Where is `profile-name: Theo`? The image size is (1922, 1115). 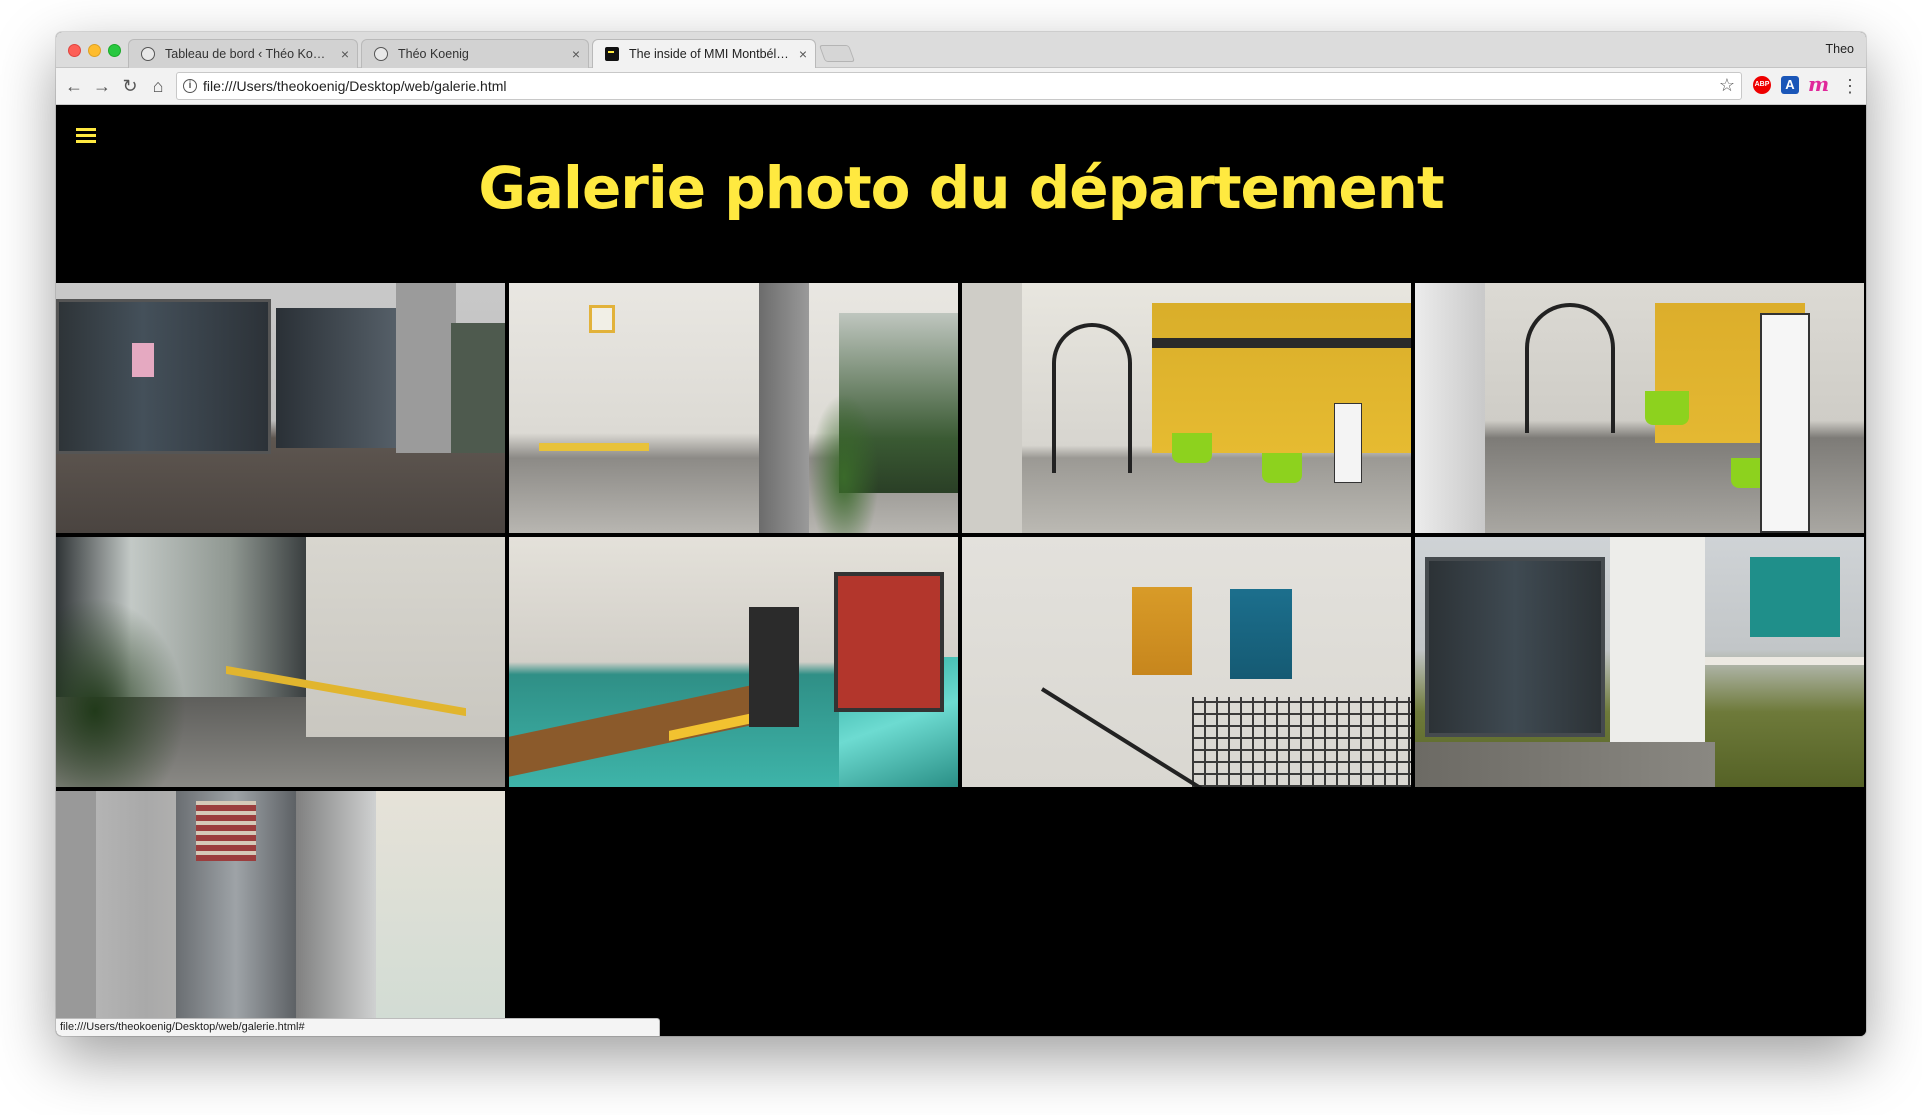
profile-name: Theo is located at coordinates (1840, 49).